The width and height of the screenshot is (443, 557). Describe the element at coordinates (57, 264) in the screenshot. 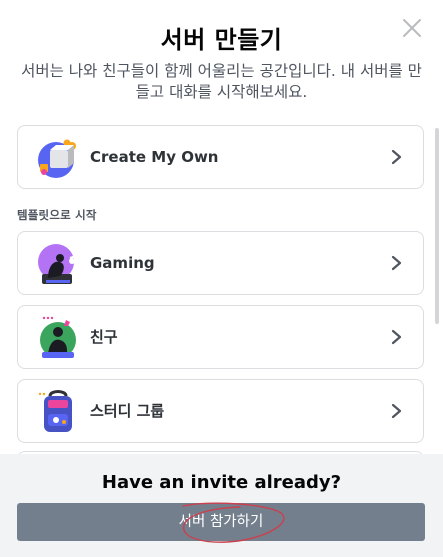

I see `gaming-icon` at that location.